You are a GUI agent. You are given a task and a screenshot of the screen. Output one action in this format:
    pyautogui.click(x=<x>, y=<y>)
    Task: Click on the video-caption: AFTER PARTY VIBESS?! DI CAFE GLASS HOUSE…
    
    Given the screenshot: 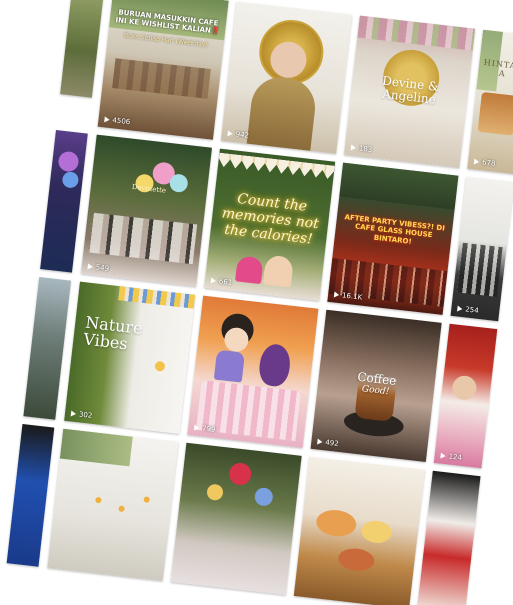 What is the action you would take?
    pyautogui.click(x=395, y=229)
    